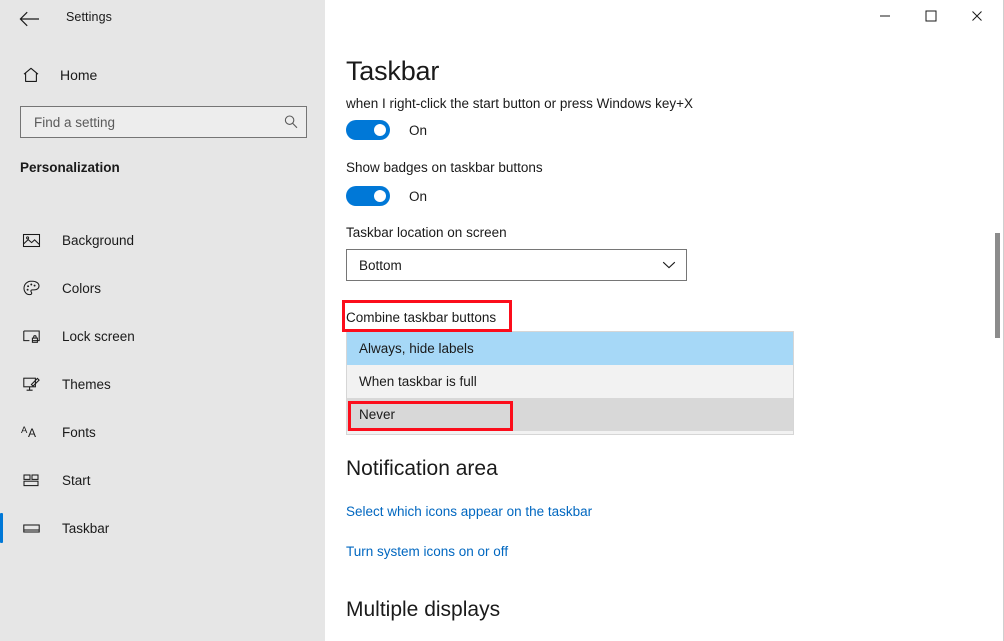 Image resolution: width=1004 pixels, height=641 pixels. Describe the element at coordinates (997, 339) in the screenshot. I see `scrollbar-track` at that location.